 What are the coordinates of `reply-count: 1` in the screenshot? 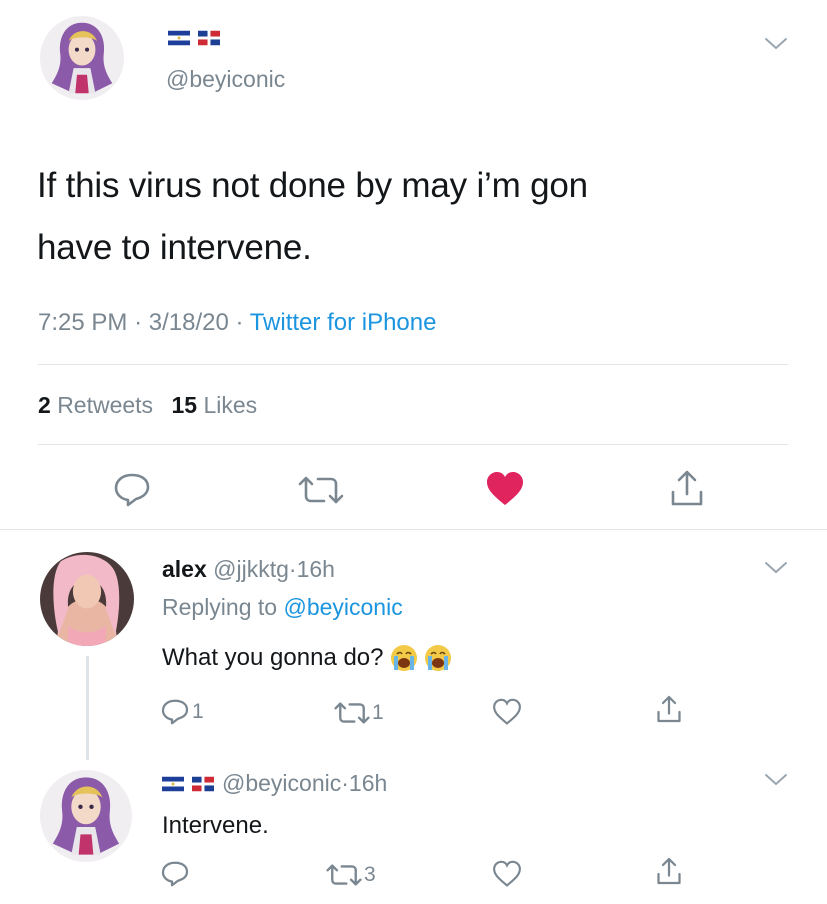 It's located at (198, 711).